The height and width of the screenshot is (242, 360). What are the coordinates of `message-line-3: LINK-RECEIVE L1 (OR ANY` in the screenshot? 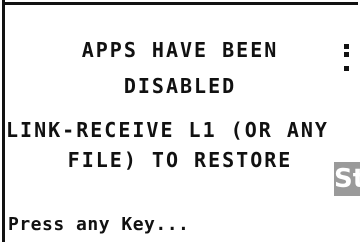 It's located at (167, 130).